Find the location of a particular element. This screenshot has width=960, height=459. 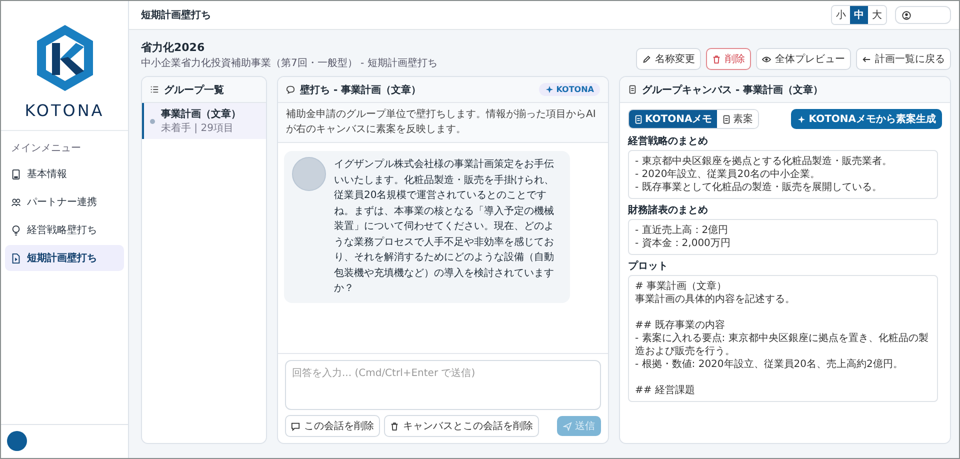

section-heading: 経営戦略のまとめ is located at coordinates (668, 141).